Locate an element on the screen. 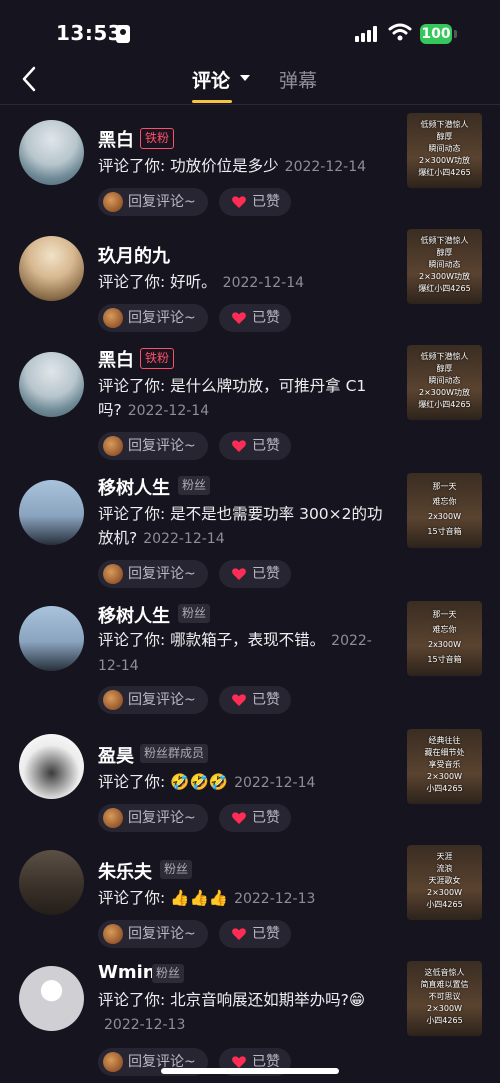  video-thumbnail: 低频下潜惊人 醇厚瞬间动态 2×300W功放 爆红小四4265 is located at coordinates (444, 382).